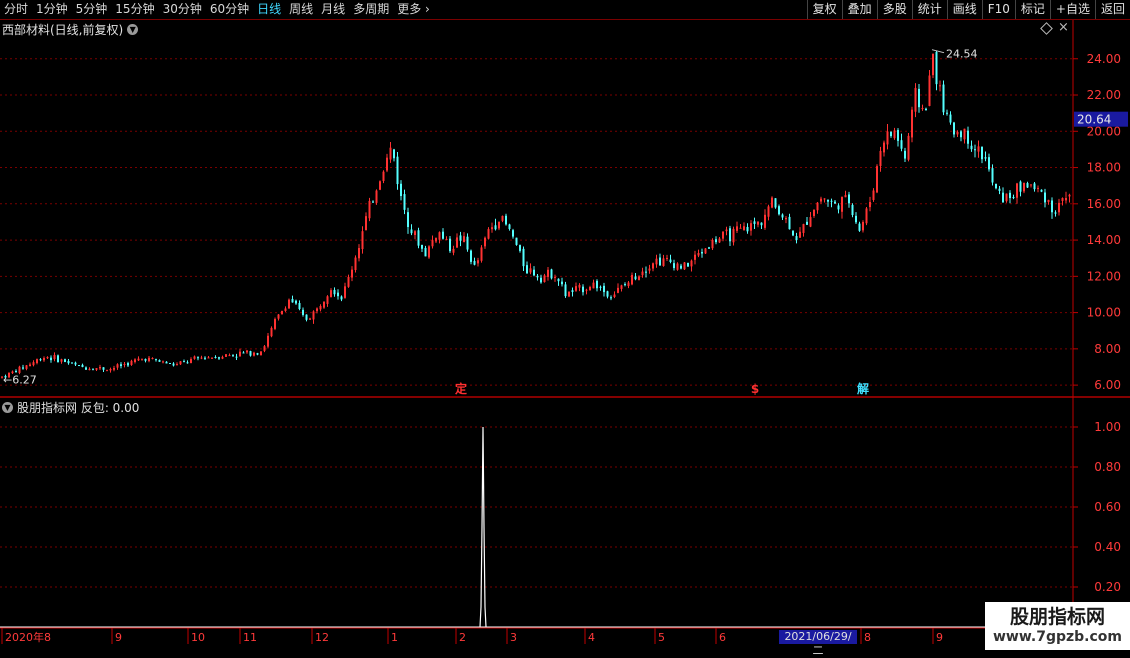  Describe the element at coordinates (92, 9) in the screenshot. I see `period-tab-2: 5分钟` at that location.